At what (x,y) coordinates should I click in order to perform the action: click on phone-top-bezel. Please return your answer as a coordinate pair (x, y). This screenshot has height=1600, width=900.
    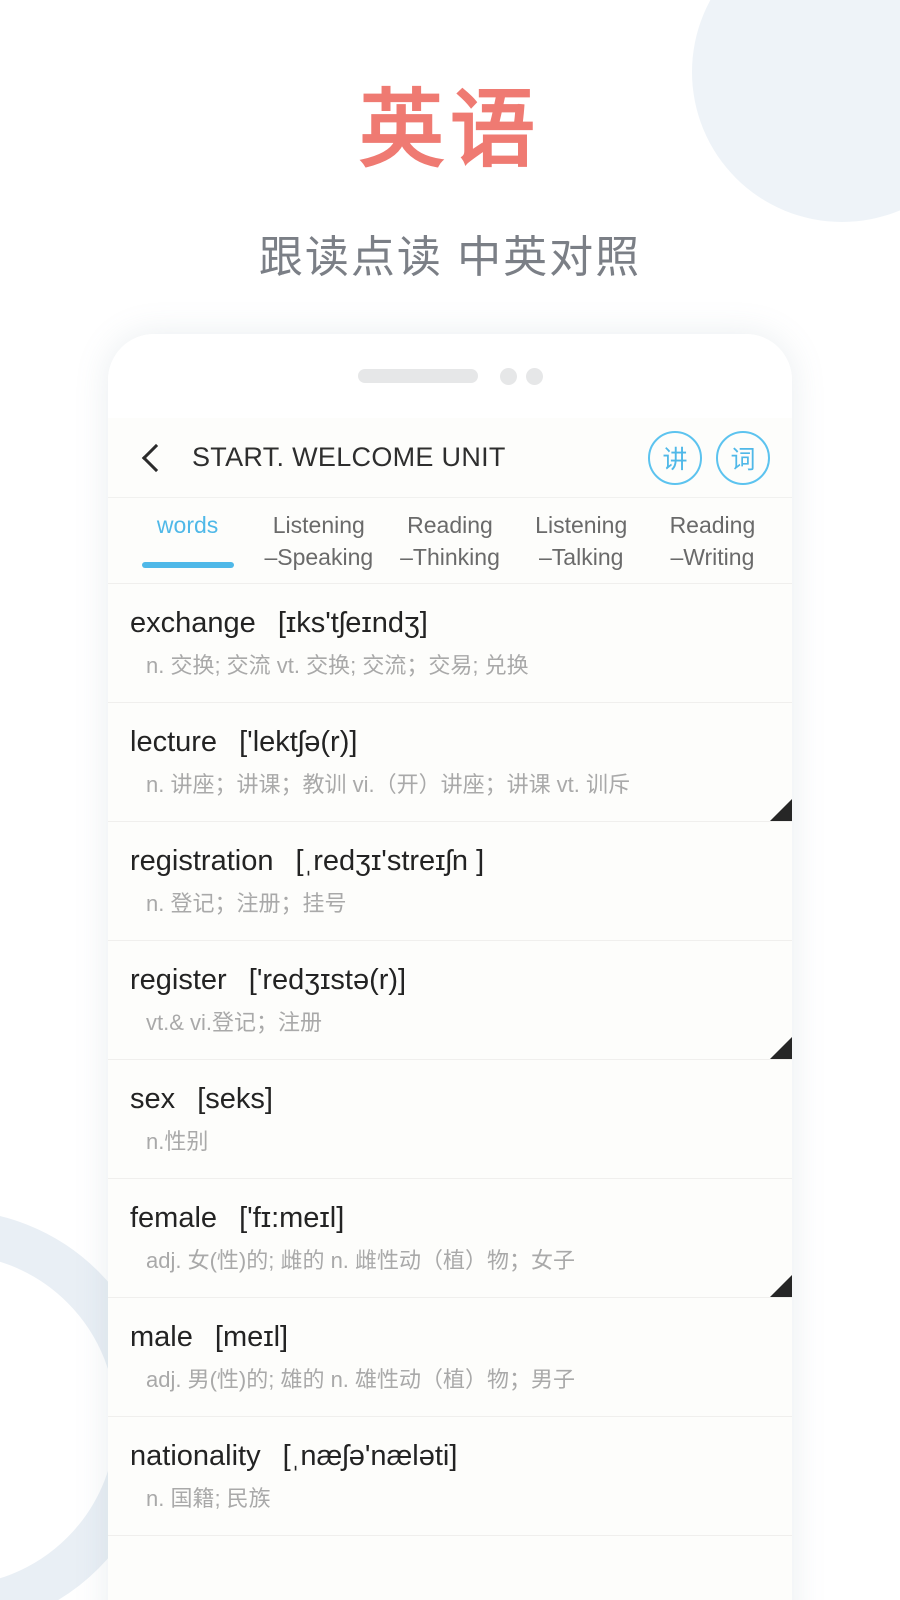
    Looking at the image, I should click on (450, 376).